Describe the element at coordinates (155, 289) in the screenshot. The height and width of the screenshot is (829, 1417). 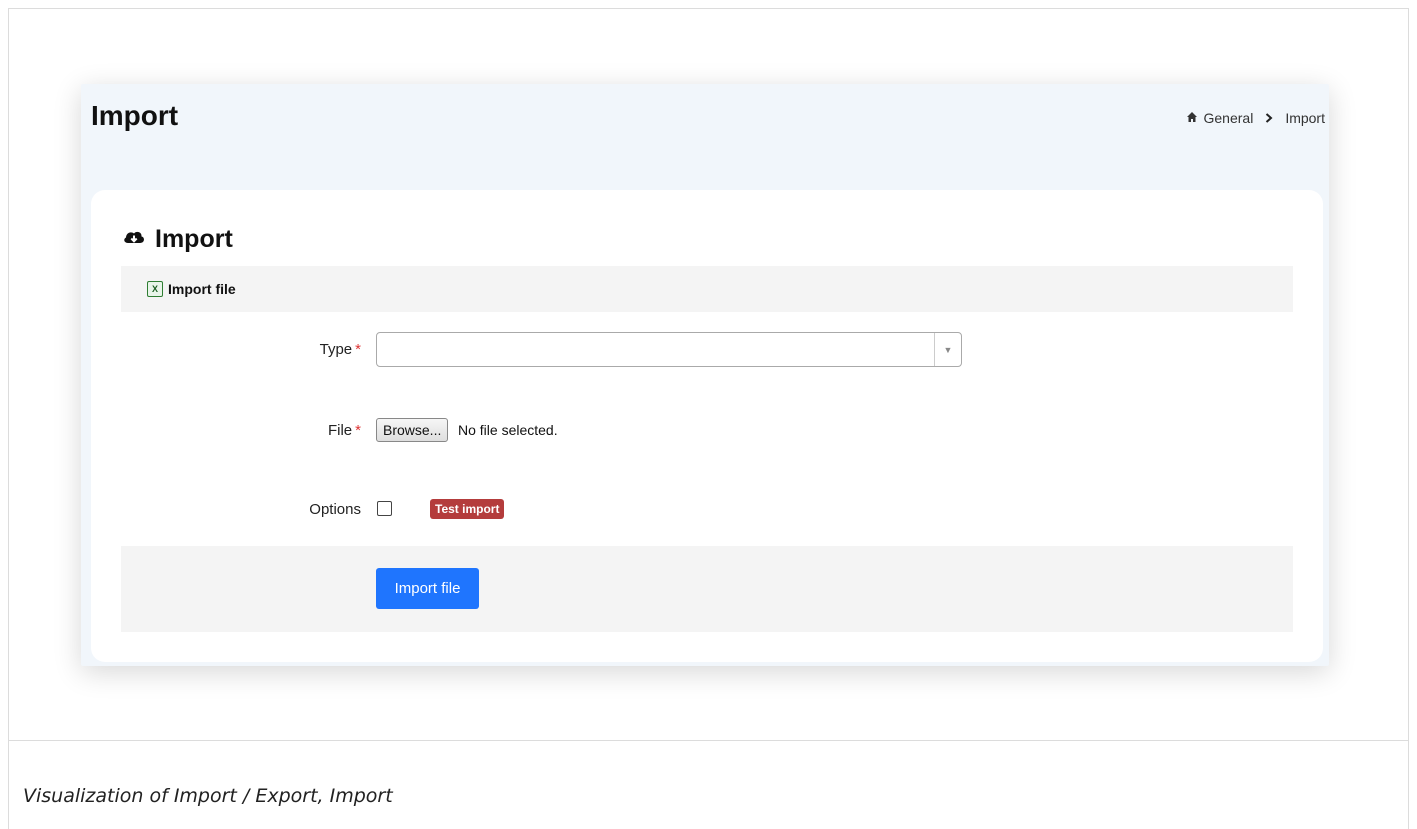
I see `excel-icon: X` at that location.